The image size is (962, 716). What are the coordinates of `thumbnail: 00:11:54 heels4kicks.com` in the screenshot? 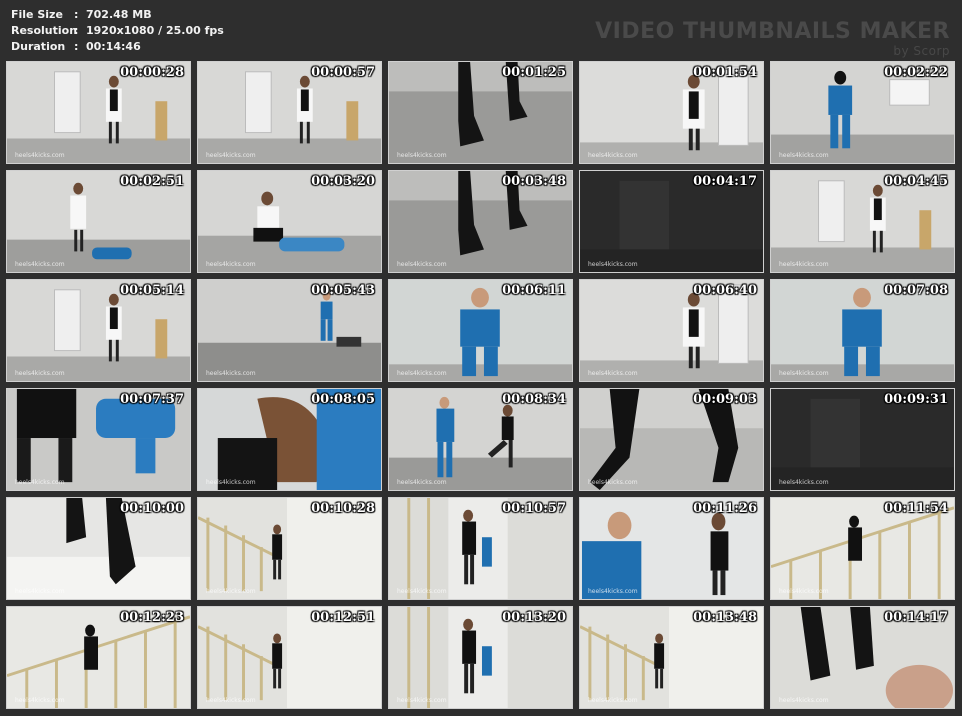 It's located at (862, 548).